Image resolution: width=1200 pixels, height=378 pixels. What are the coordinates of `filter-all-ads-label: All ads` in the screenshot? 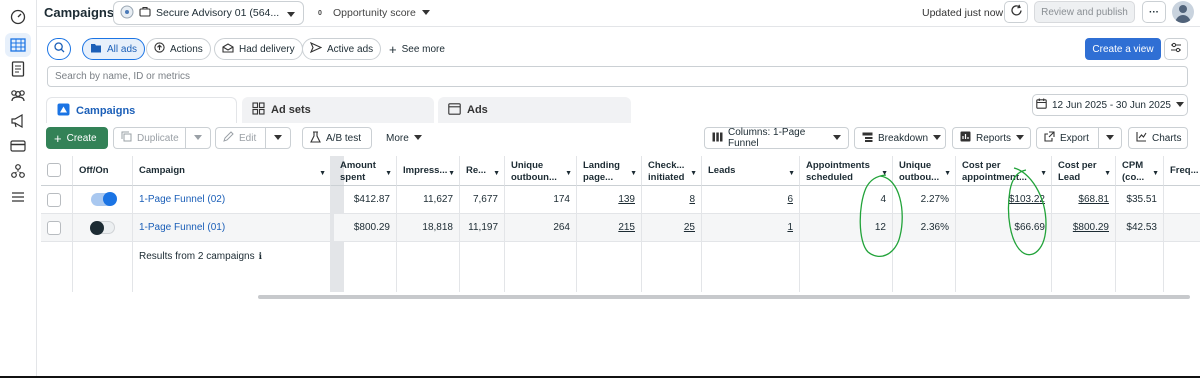 It's located at (122, 49).